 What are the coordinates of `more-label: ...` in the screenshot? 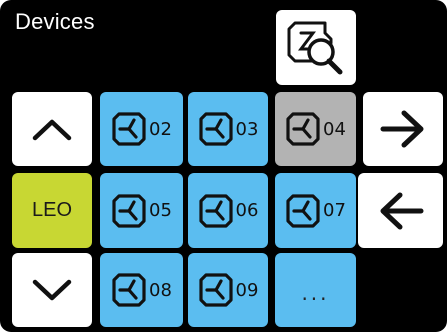 It's located at (315, 293).